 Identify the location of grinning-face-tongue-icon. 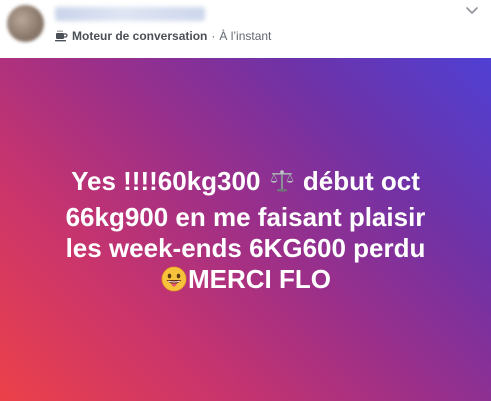
(174, 282).